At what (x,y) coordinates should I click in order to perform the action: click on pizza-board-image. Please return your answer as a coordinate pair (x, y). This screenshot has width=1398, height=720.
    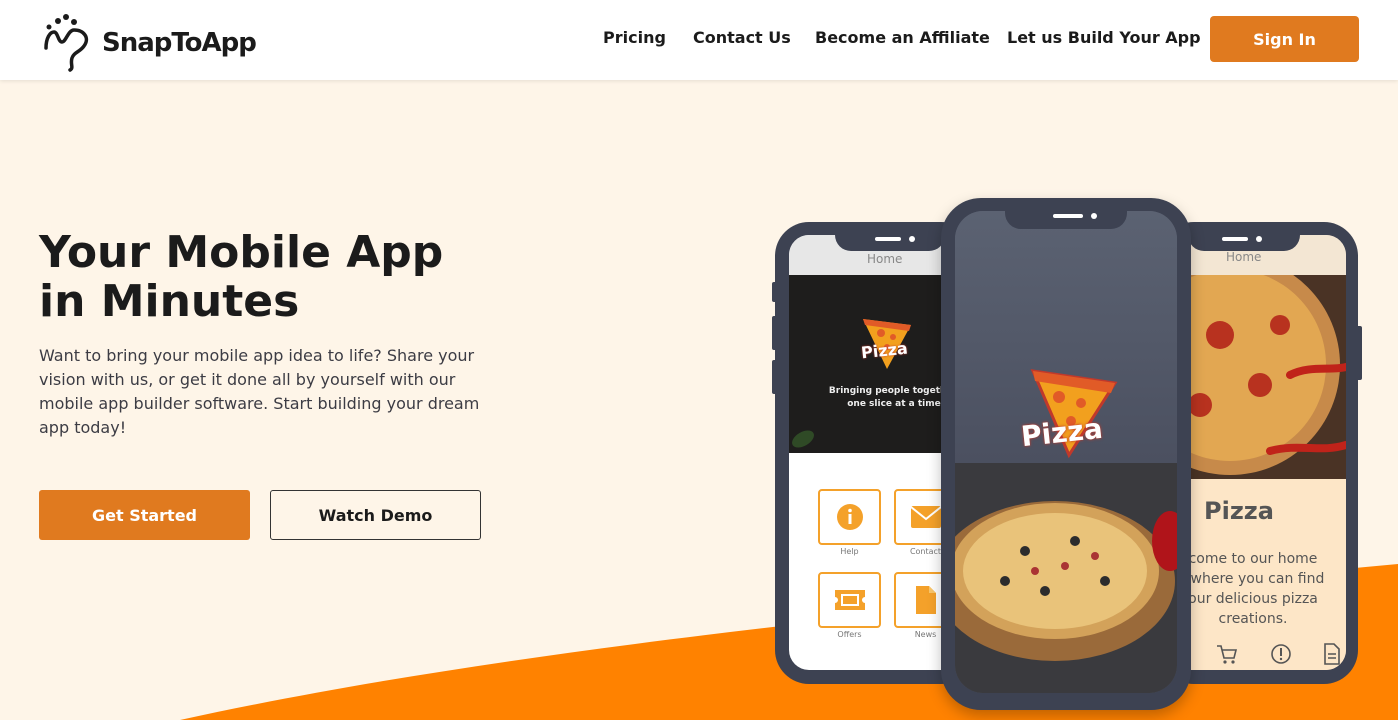
    Looking at the image, I should click on (1066, 581).